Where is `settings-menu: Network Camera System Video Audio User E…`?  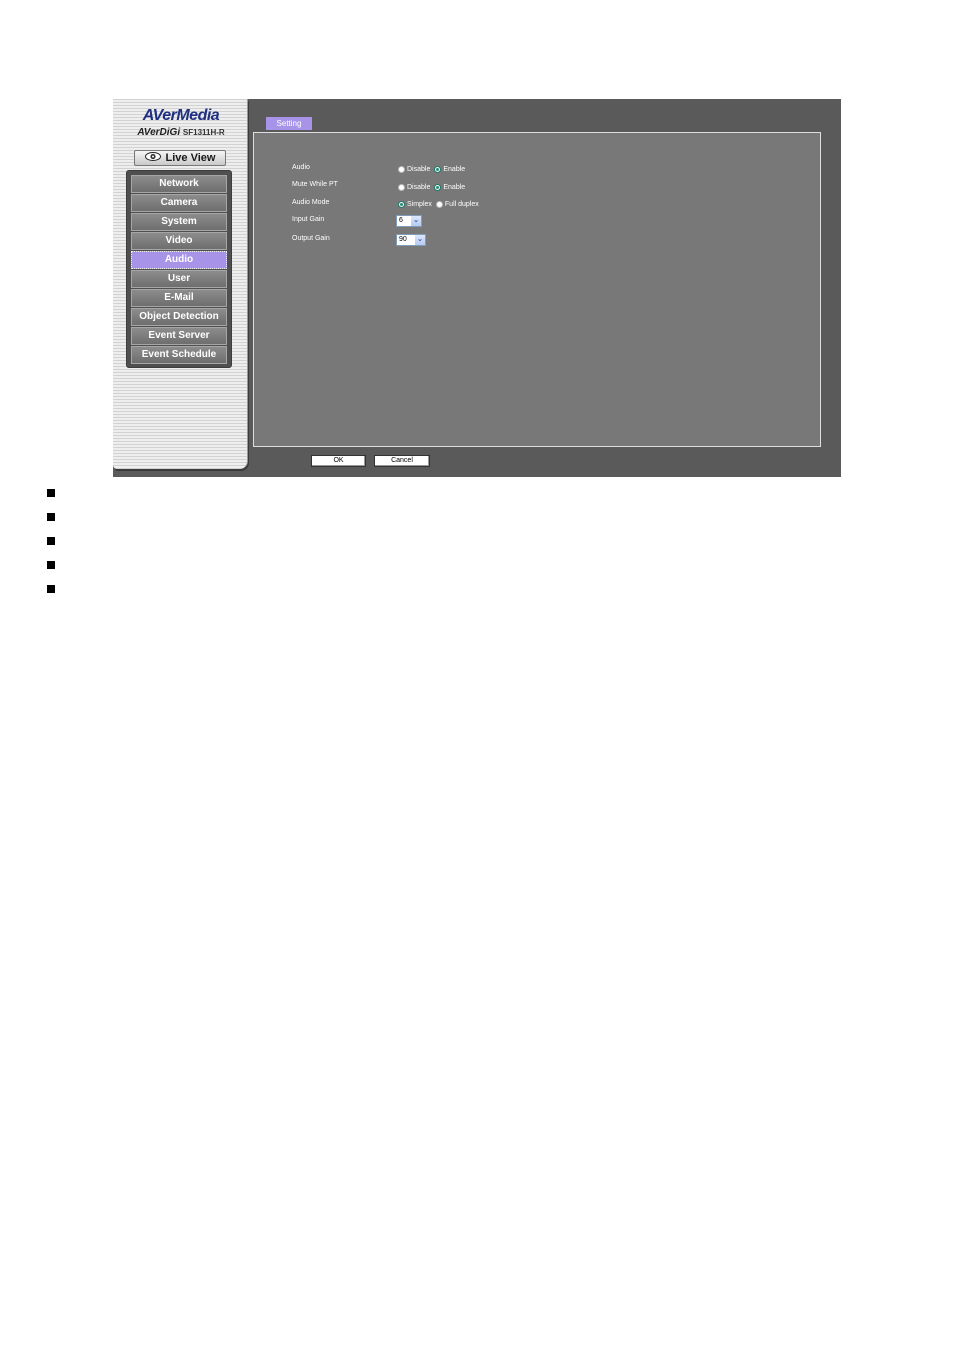 settings-menu: Network Camera System Video Audio User E… is located at coordinates (179, 269).